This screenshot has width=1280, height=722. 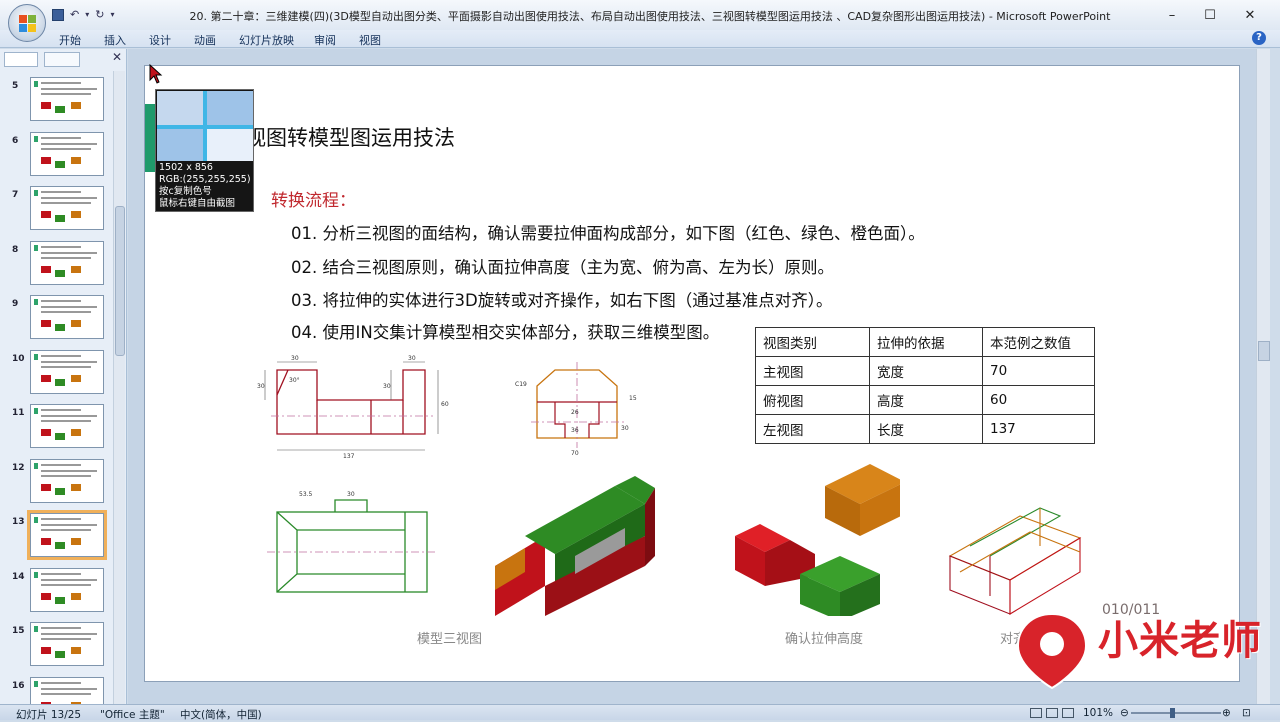 I want to click on zoom-slider-knob, so click(x=1172, y=713).